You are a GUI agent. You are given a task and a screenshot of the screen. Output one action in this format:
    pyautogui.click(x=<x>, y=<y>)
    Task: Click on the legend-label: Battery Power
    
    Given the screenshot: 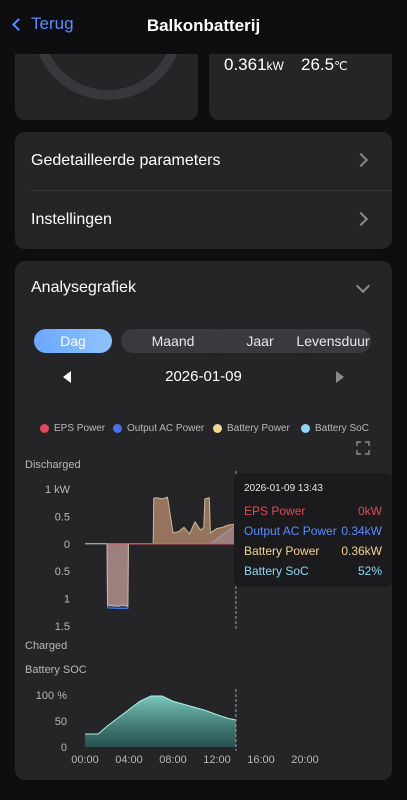 What is the action you would take?
    pyautogui.click(x=258, y=428)
    